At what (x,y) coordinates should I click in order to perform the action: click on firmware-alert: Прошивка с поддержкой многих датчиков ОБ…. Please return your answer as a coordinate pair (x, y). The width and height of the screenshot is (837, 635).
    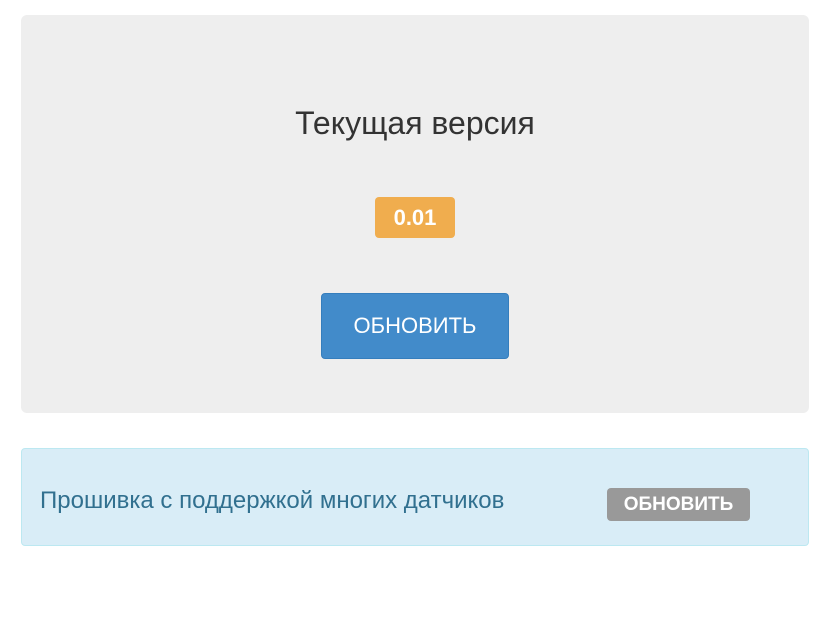
    Looking at the image, I should click on (415, 497).